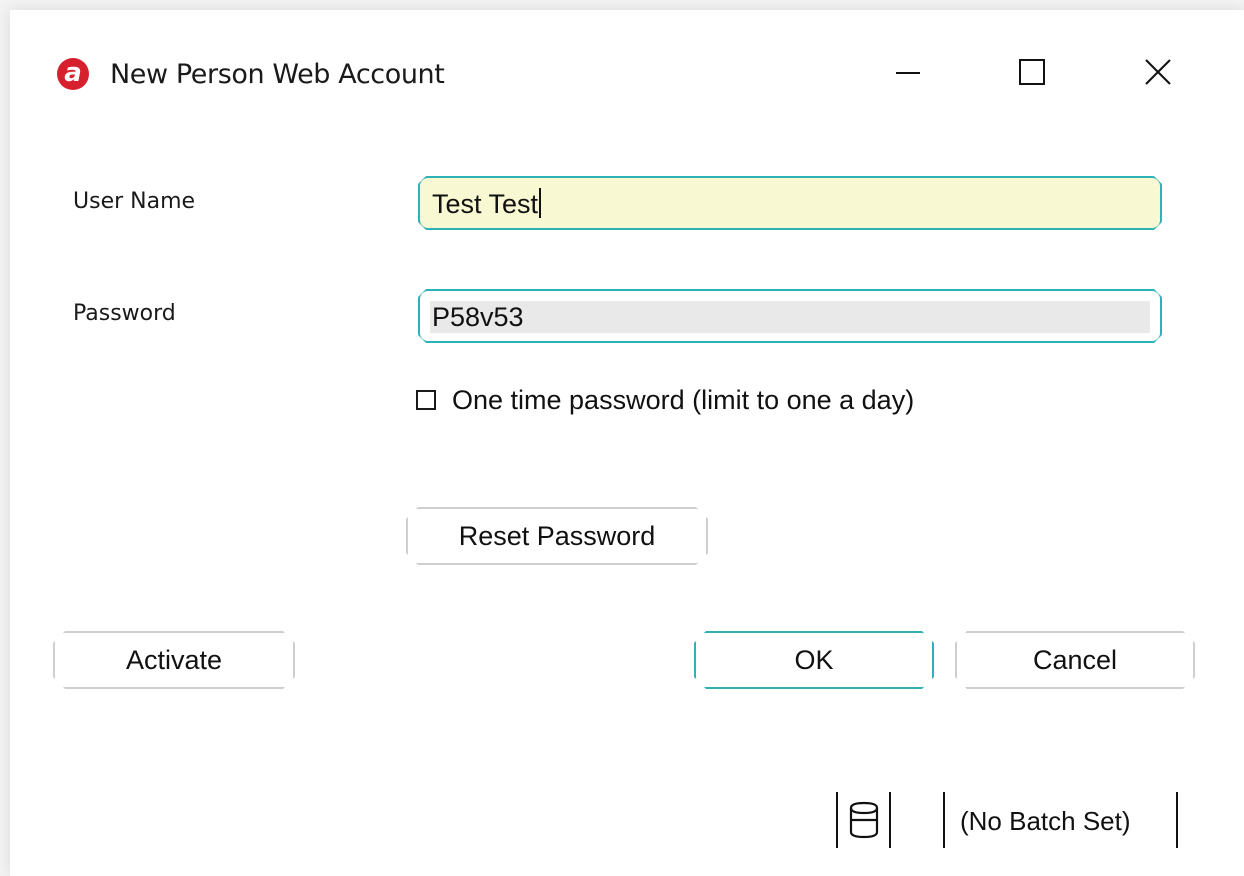 This screenshot has height=876, width=1244. I want to click on app-logo-icon: a, so click(73, 74).